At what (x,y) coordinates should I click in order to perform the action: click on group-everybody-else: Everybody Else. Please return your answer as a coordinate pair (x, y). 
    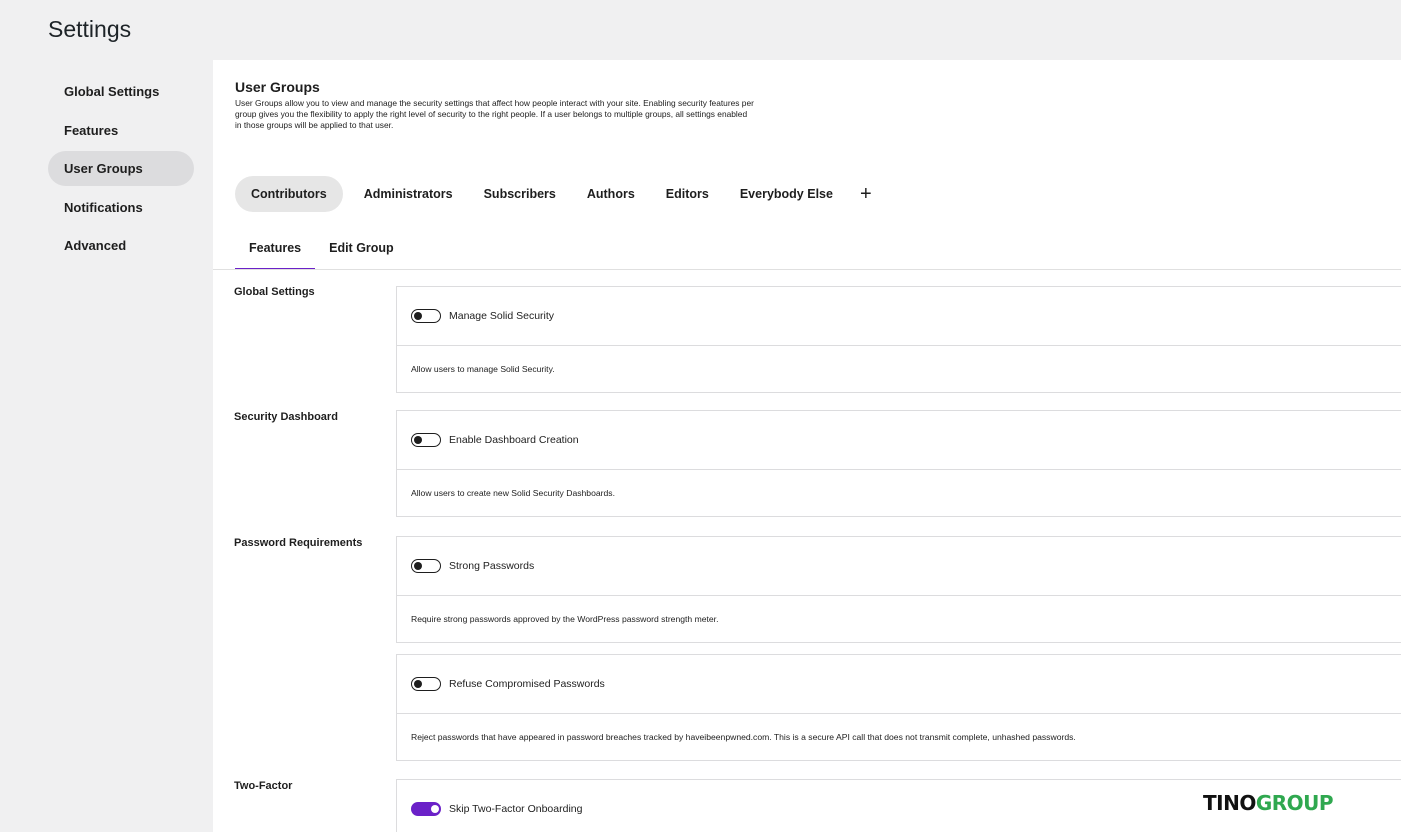
    Looking at the image, I should click on (786, 194).